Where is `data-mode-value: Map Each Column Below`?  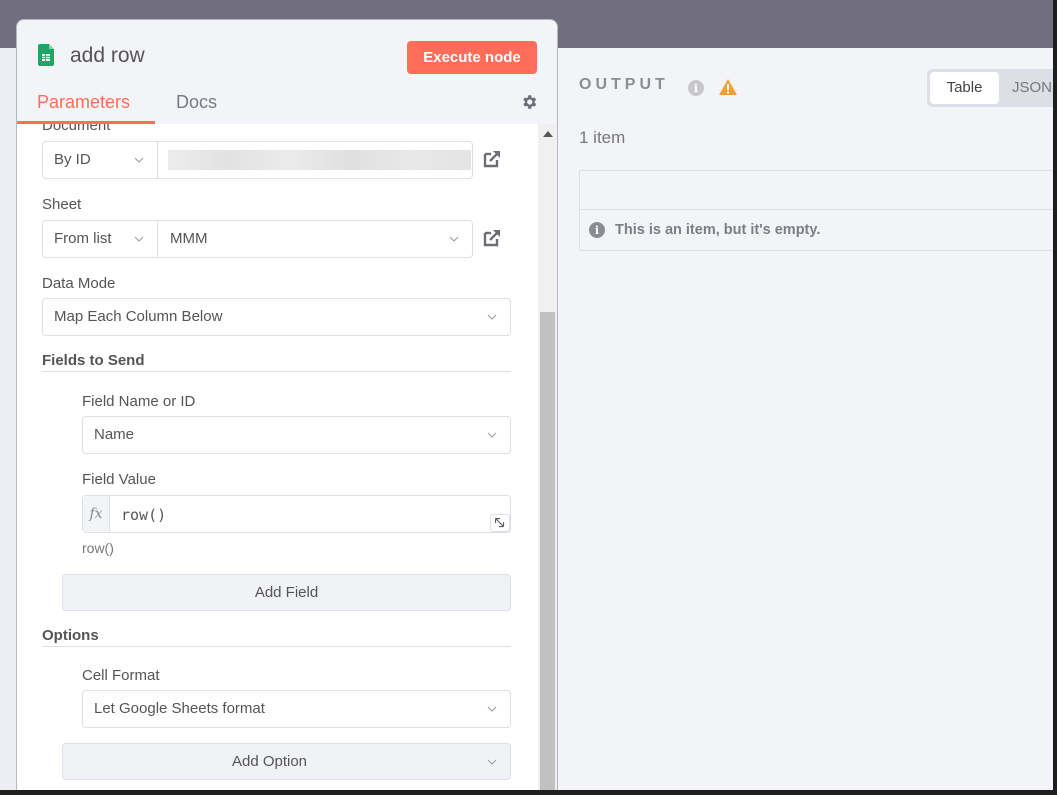
data-mode-value: Map Each Column Below is located at coordinates (138, 316).